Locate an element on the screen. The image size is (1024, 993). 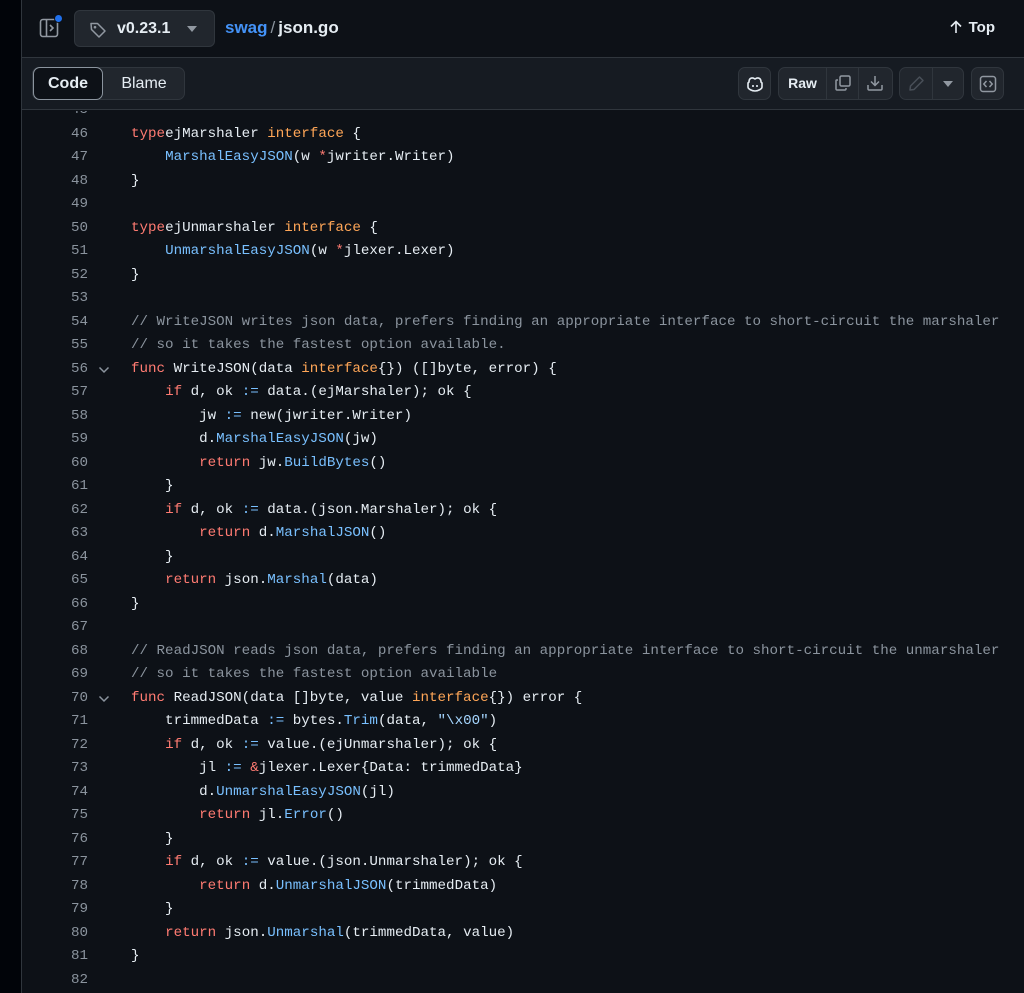
breadcrumb: swag / json.go is located at coordinates (282, 28).